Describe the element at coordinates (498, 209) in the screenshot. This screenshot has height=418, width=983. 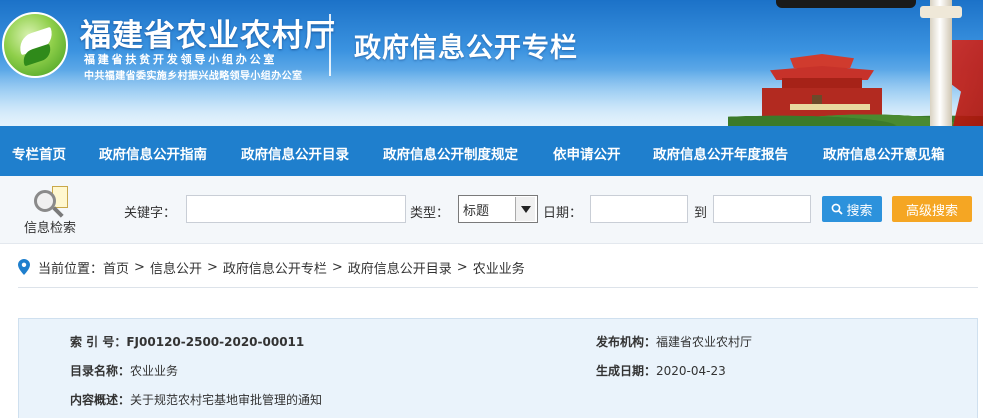
I see `type-select: 标题` at that location.